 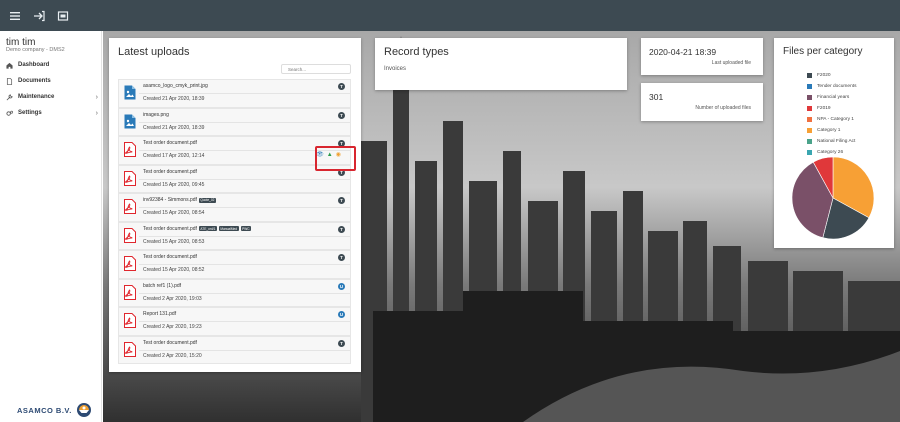 What do you see at coordinates (831, 86) in the screenshot?
I see `legend-item: Tender documents` at bounding box center [831, 86].